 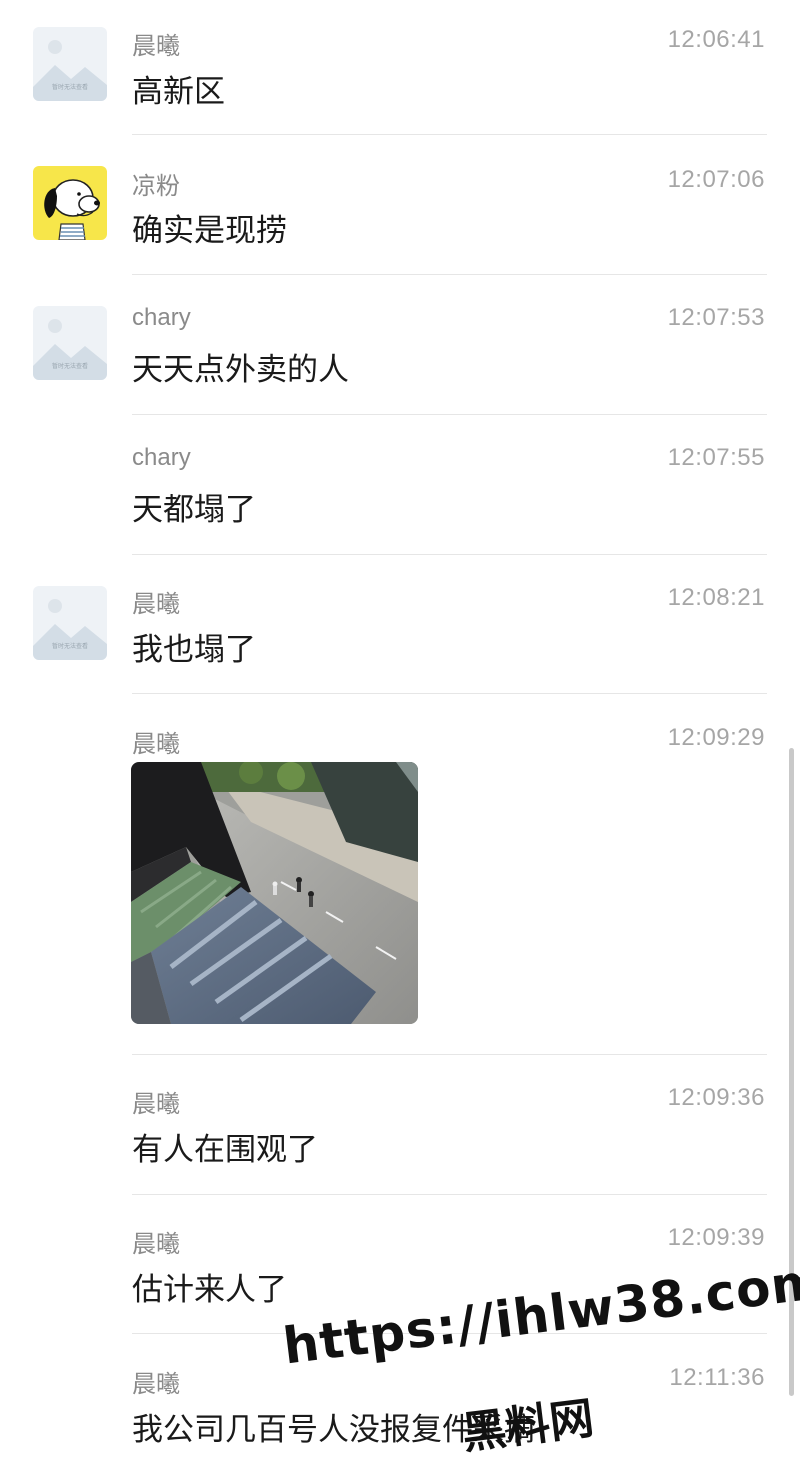 What do you see at coordinates (716, 457) in the screenshot?
I see `message-timestamp: 12:07:55` at bounding box center [716, 457].